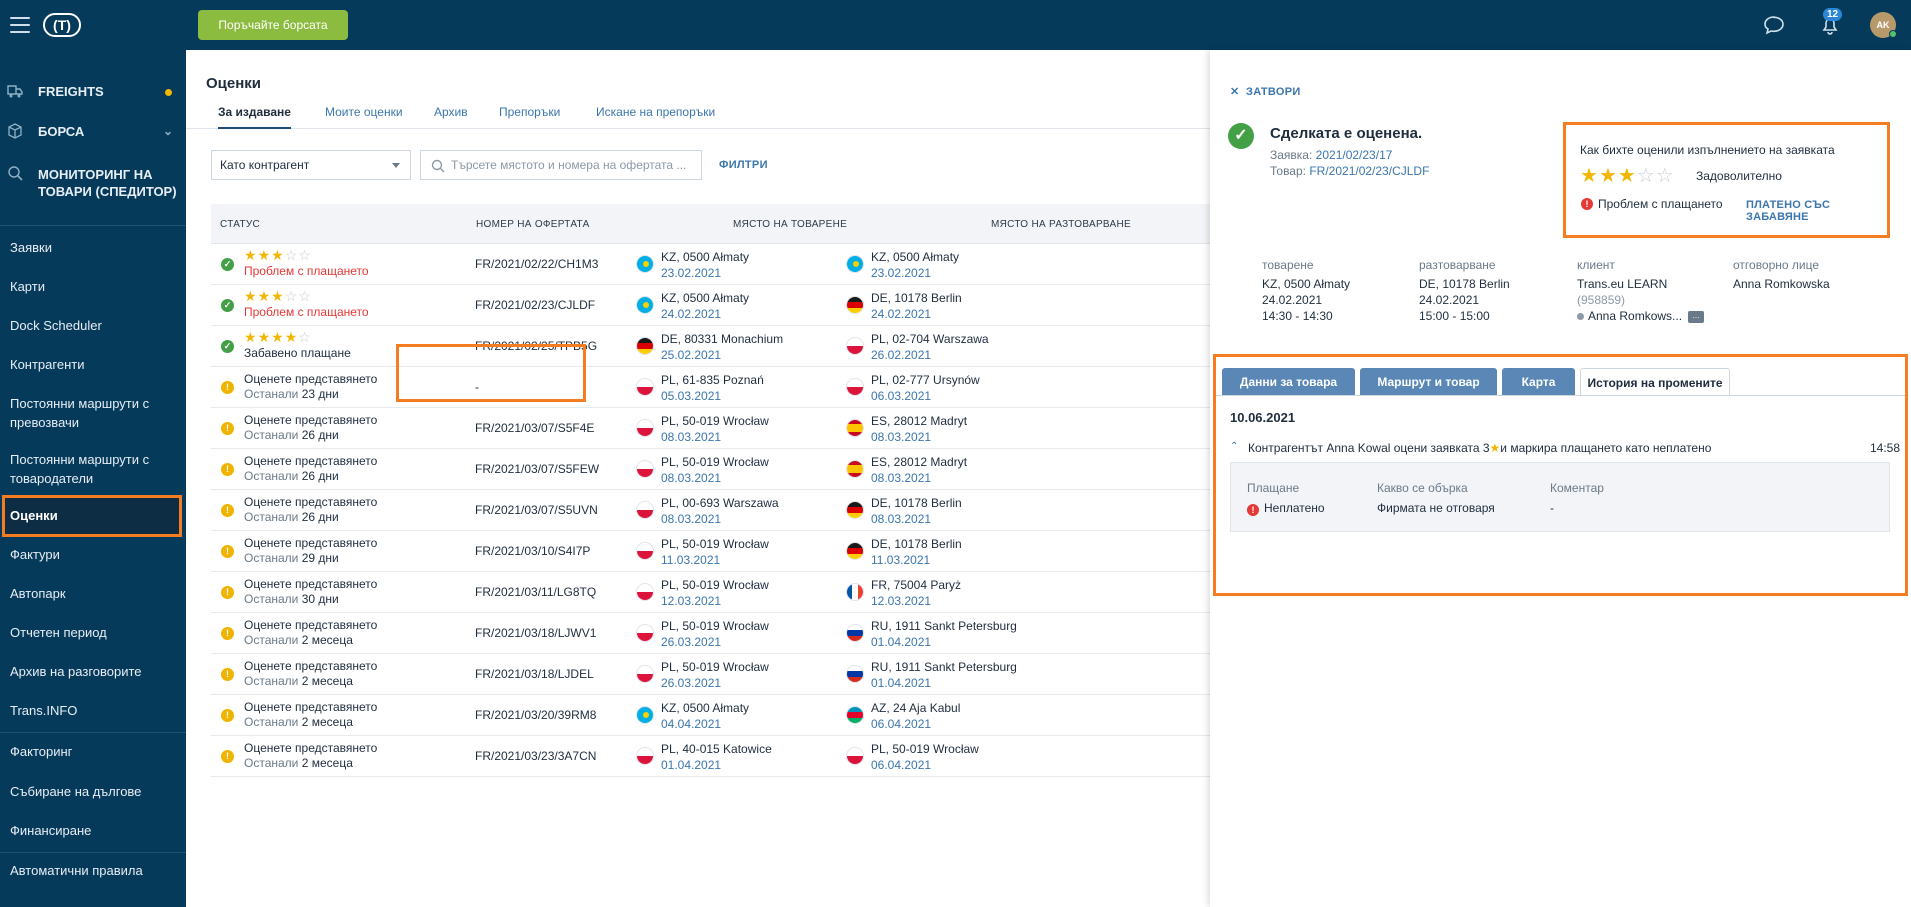 This screenshot has width=1911, height=907. I want to click on sidebar-item-monitoring: МОНИТОРИНГ НА ТОВАРИ (СПЕДИТОР), so click(93, 184).